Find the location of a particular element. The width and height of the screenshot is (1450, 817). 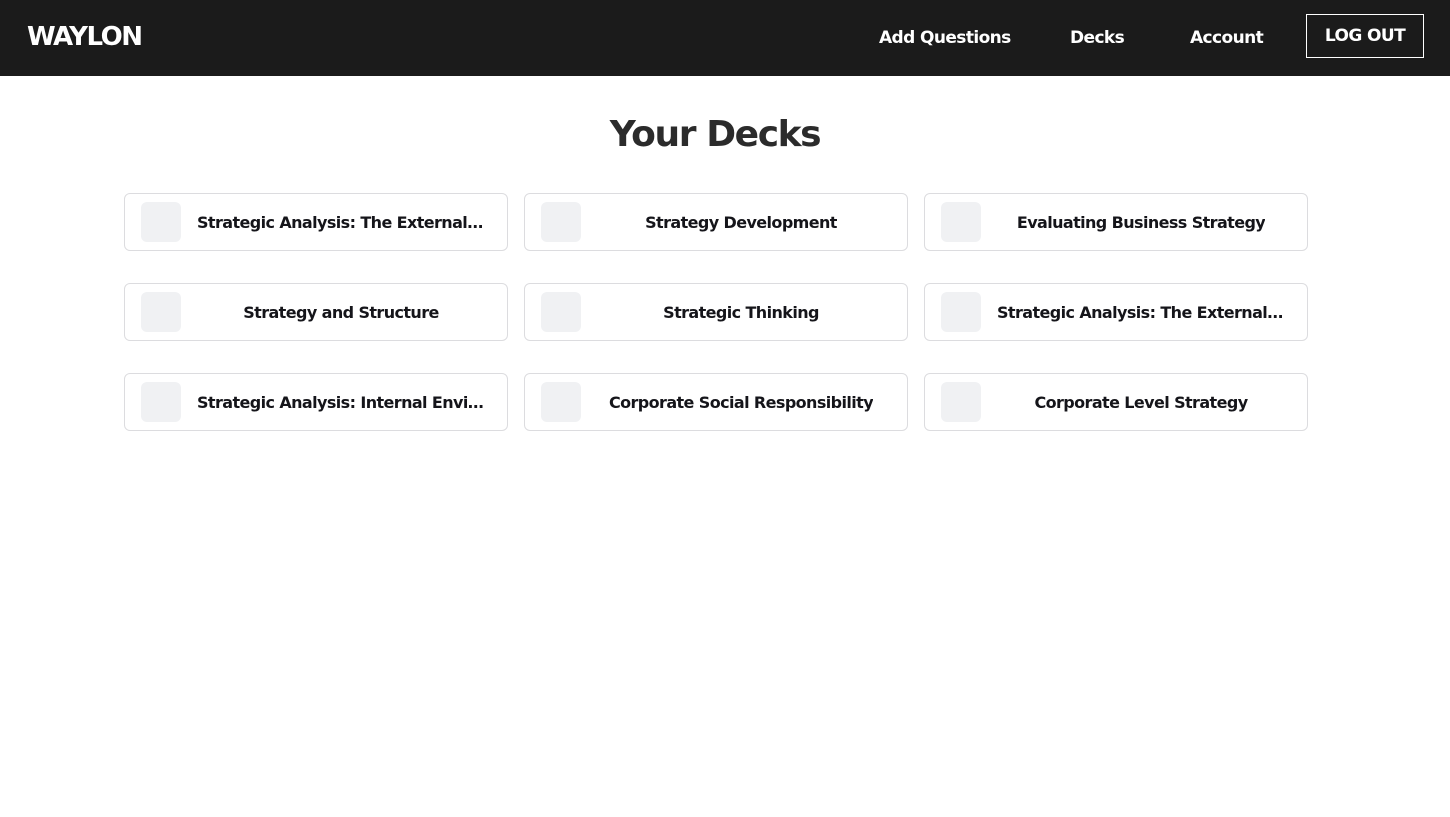

deck-title: Strategy Development is located at coordinates (741, 222).